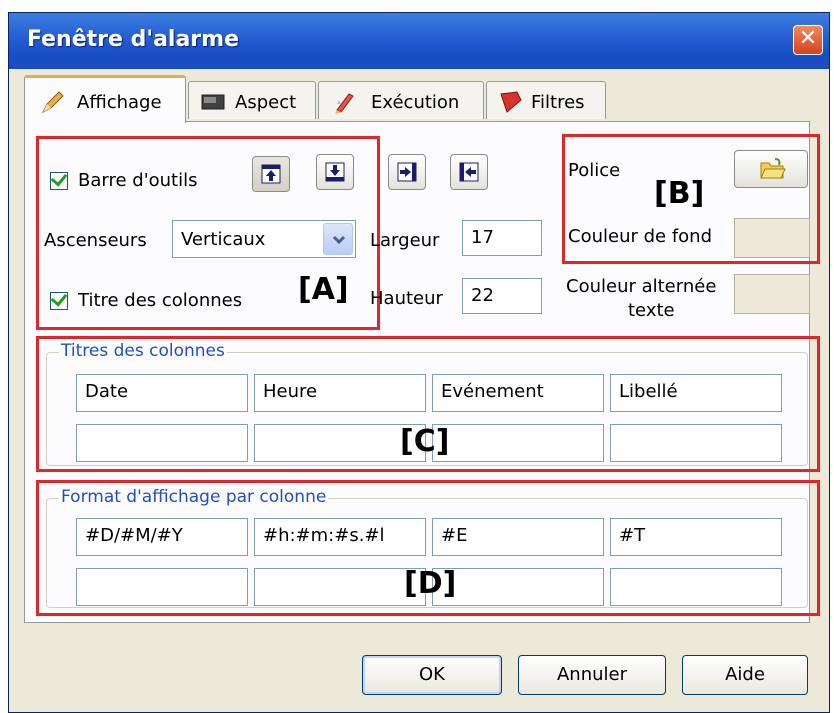 Image resolution: width=834 pixels, height=713 pixels. Describe the element at coordinates (518, 537) in the screenshot. I see `format-field: #E` at that location.